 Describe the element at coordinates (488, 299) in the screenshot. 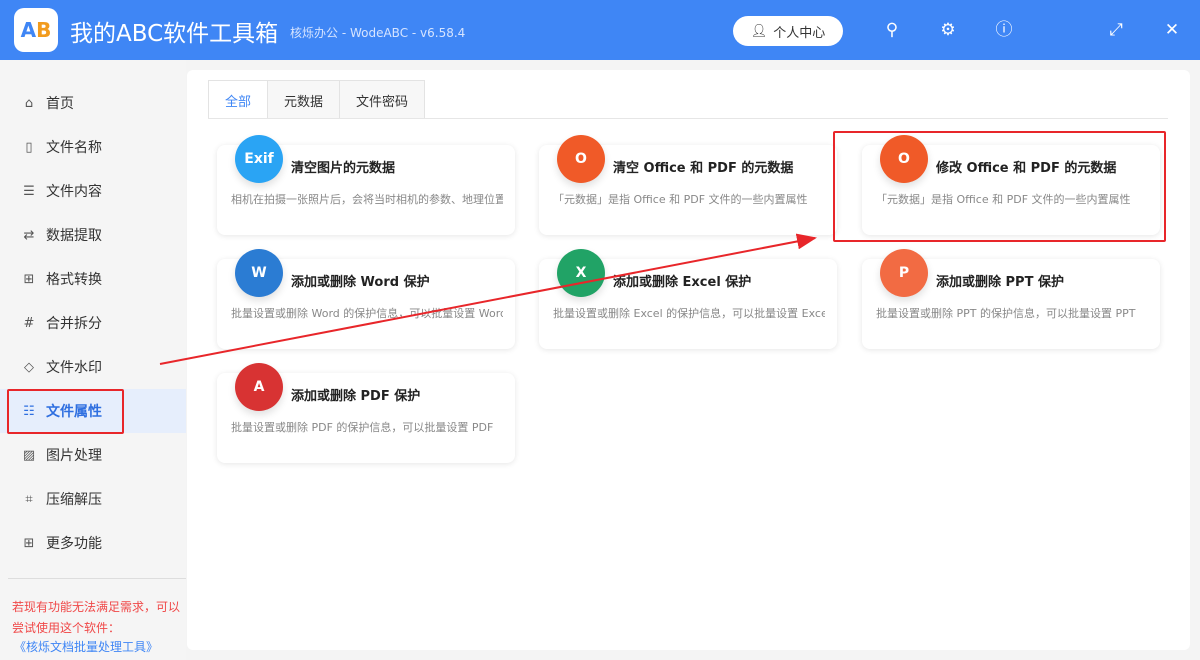

I see `annotation-arrow` at that location.